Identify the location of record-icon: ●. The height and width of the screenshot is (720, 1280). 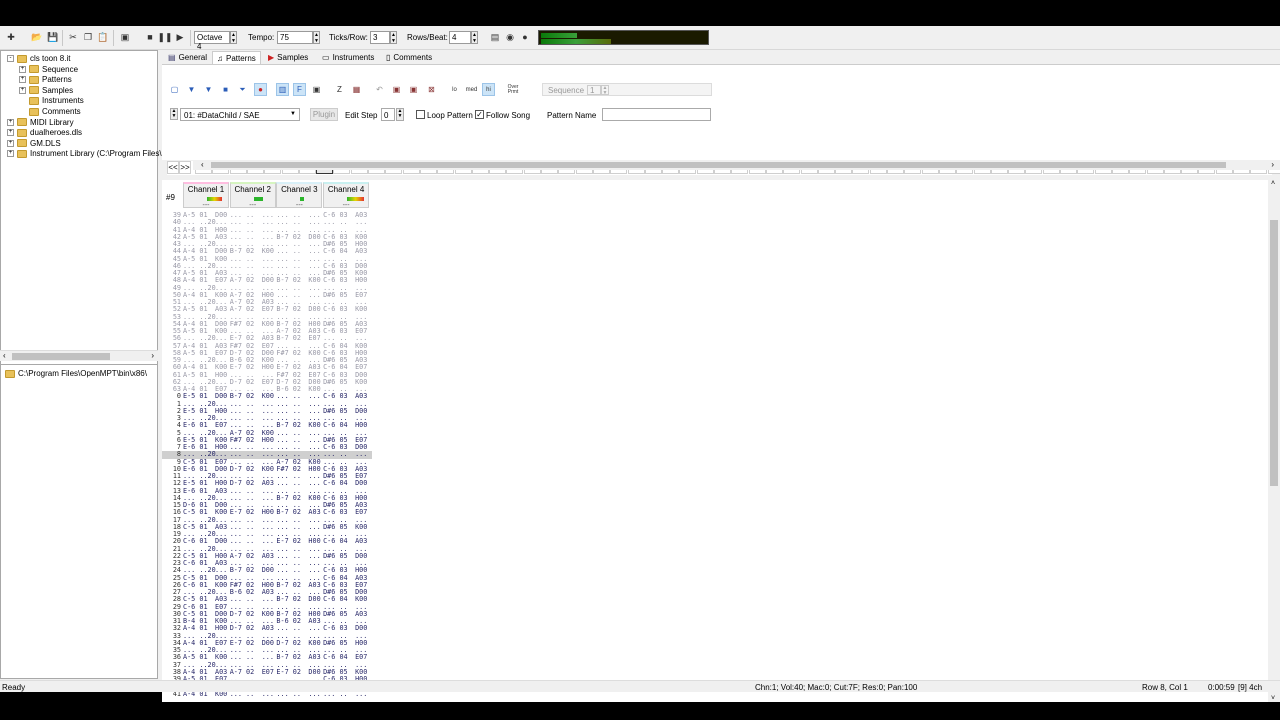
(260, 89).